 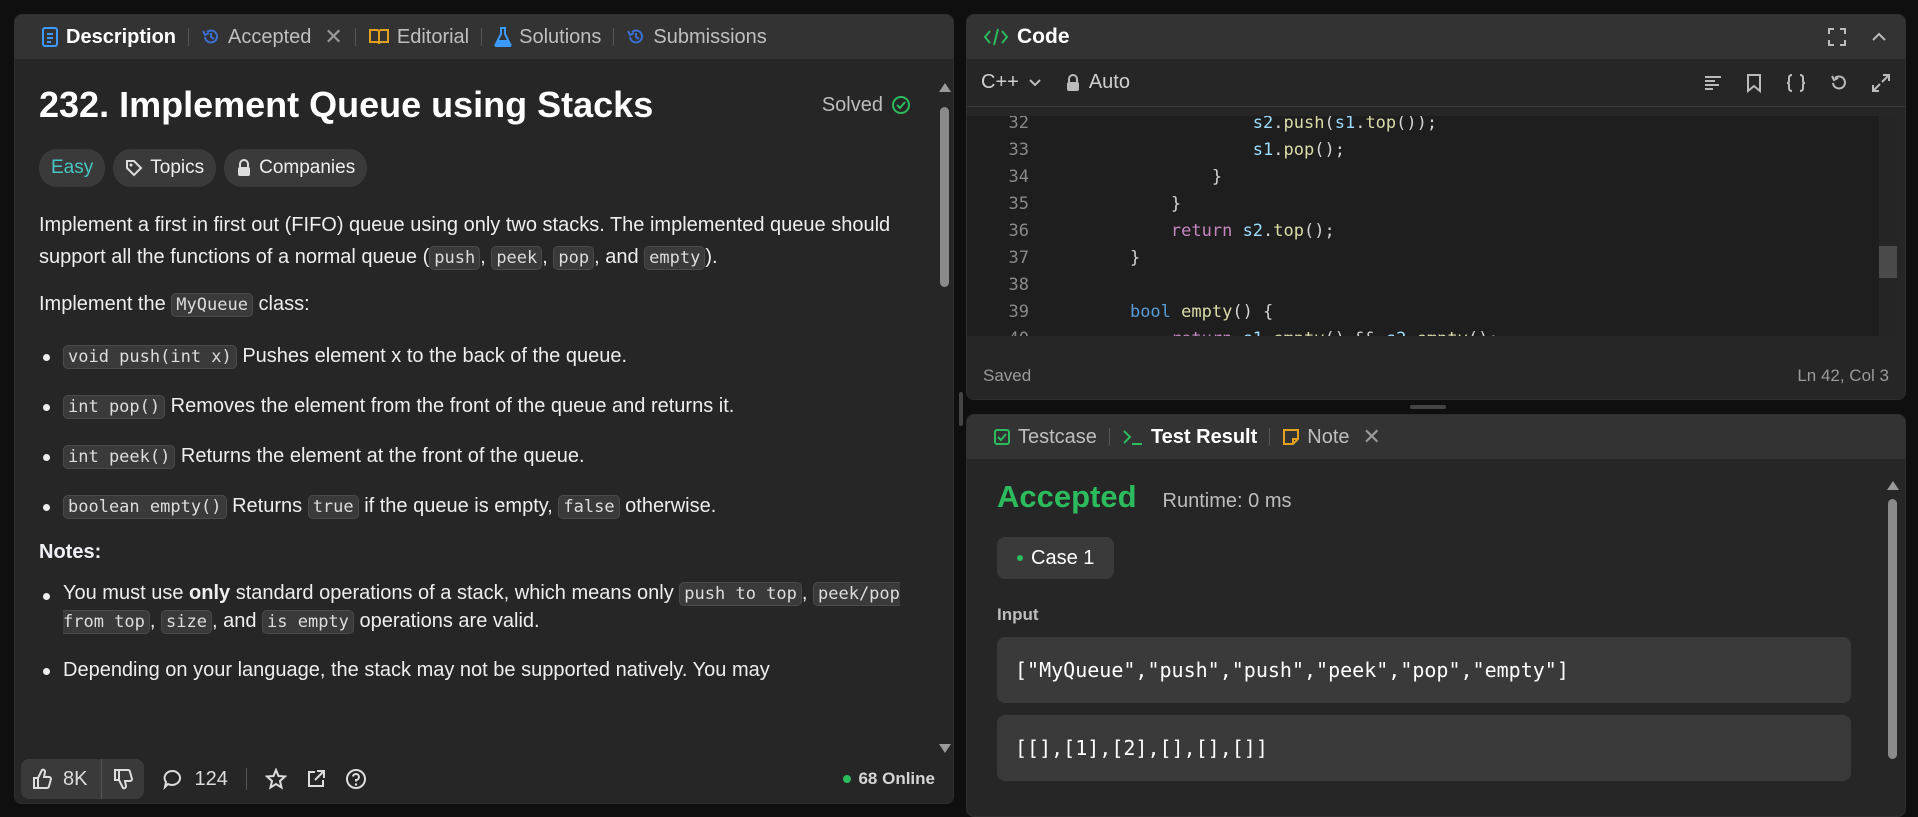 I want to click on reset-icon, so click(x=1839, y=83).